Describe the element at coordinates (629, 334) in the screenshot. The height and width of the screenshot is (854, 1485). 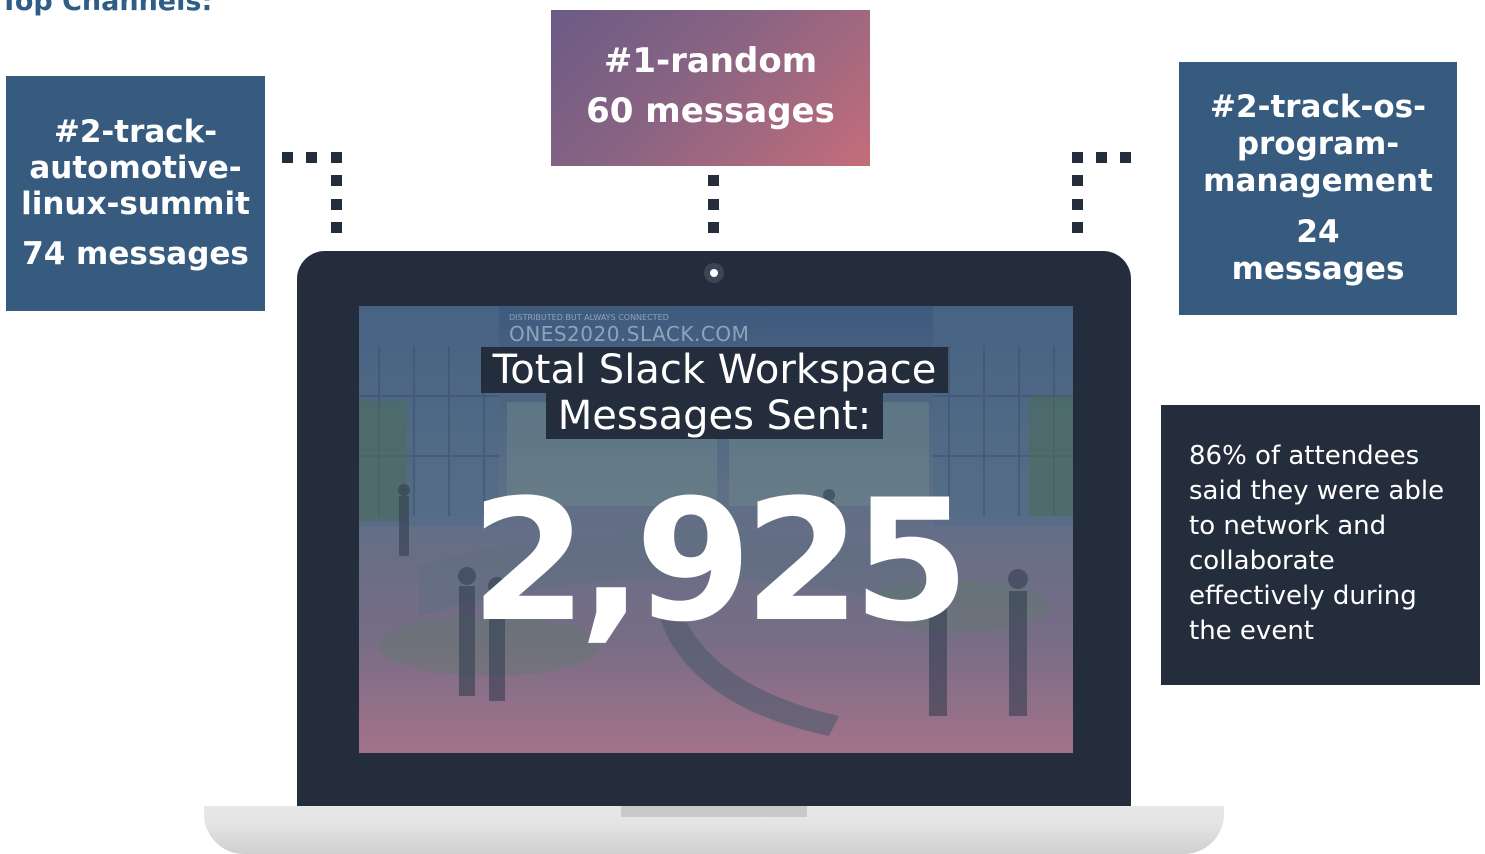
I see `venue-sign-url: ONES2020.SLACK.COM` at that location.